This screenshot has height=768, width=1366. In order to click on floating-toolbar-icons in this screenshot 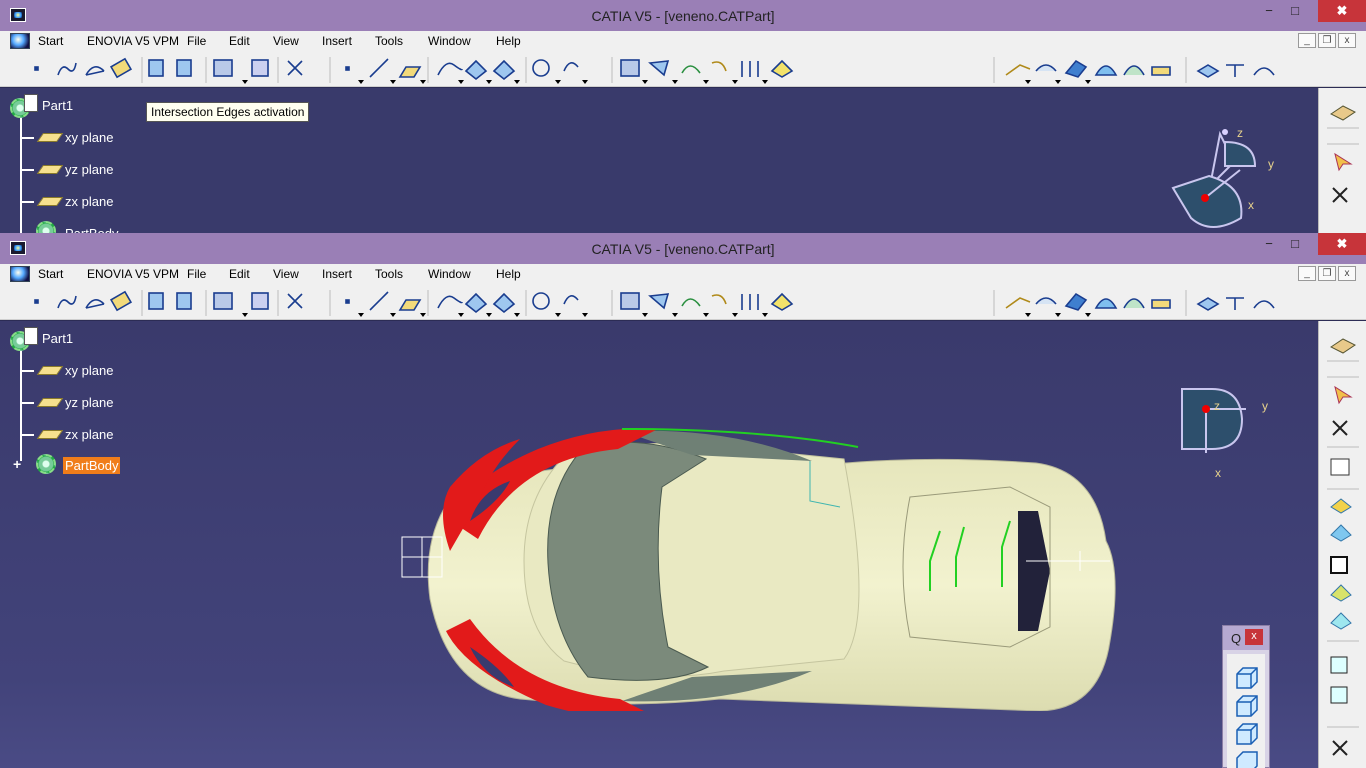, I will do `click(1246, 711)`.